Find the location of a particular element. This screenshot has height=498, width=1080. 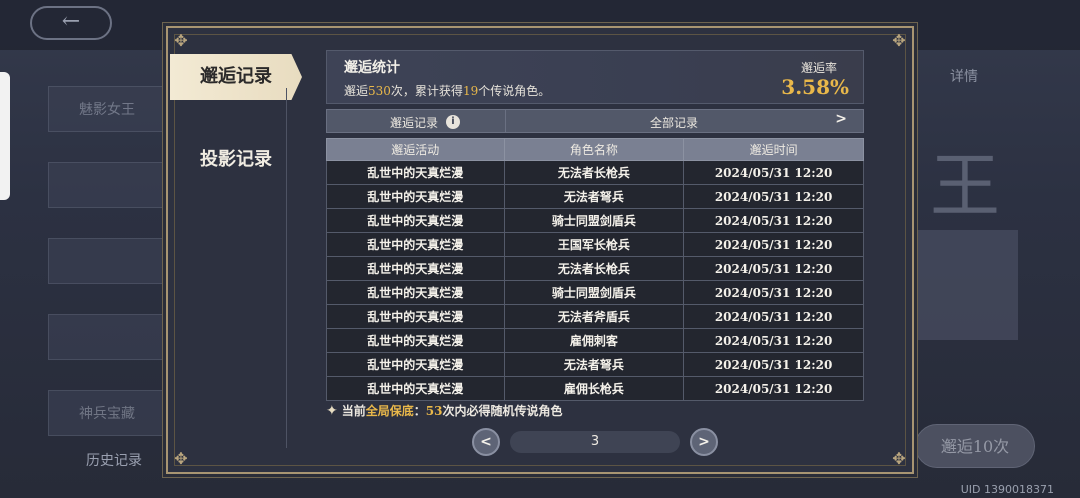

stats-summary: 邂逅530次，累计获得19个传说角色。 is located at coordinates (447, 90).